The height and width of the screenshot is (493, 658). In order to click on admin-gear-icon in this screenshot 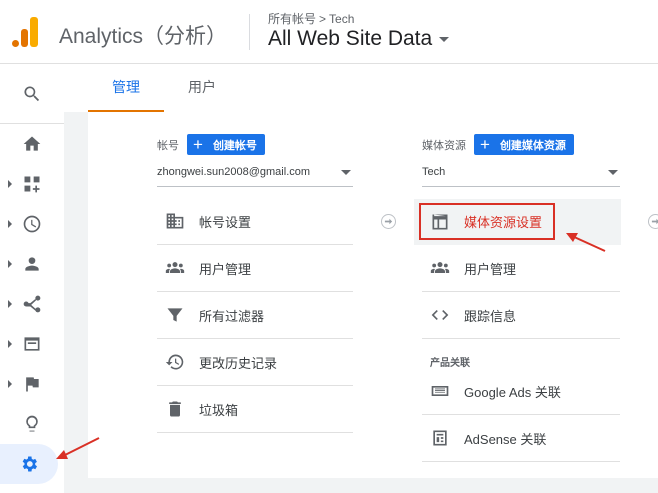, I will do `click(29, 464)`.